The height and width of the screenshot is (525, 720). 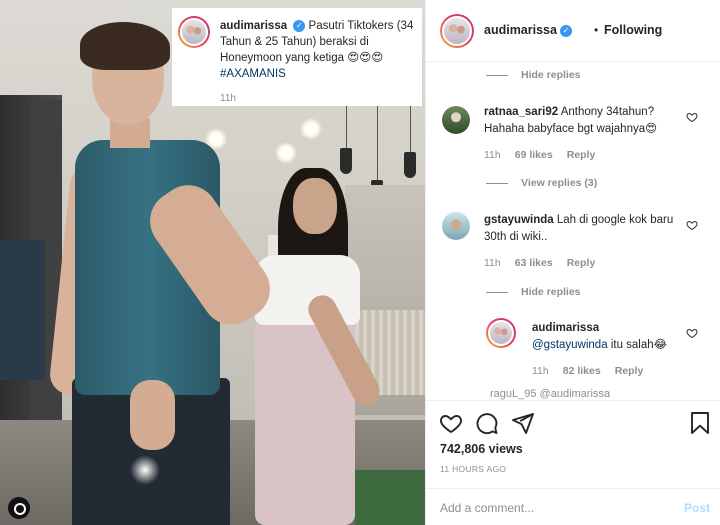 I want to click on reply-avatar, so click(x=501, y=333).